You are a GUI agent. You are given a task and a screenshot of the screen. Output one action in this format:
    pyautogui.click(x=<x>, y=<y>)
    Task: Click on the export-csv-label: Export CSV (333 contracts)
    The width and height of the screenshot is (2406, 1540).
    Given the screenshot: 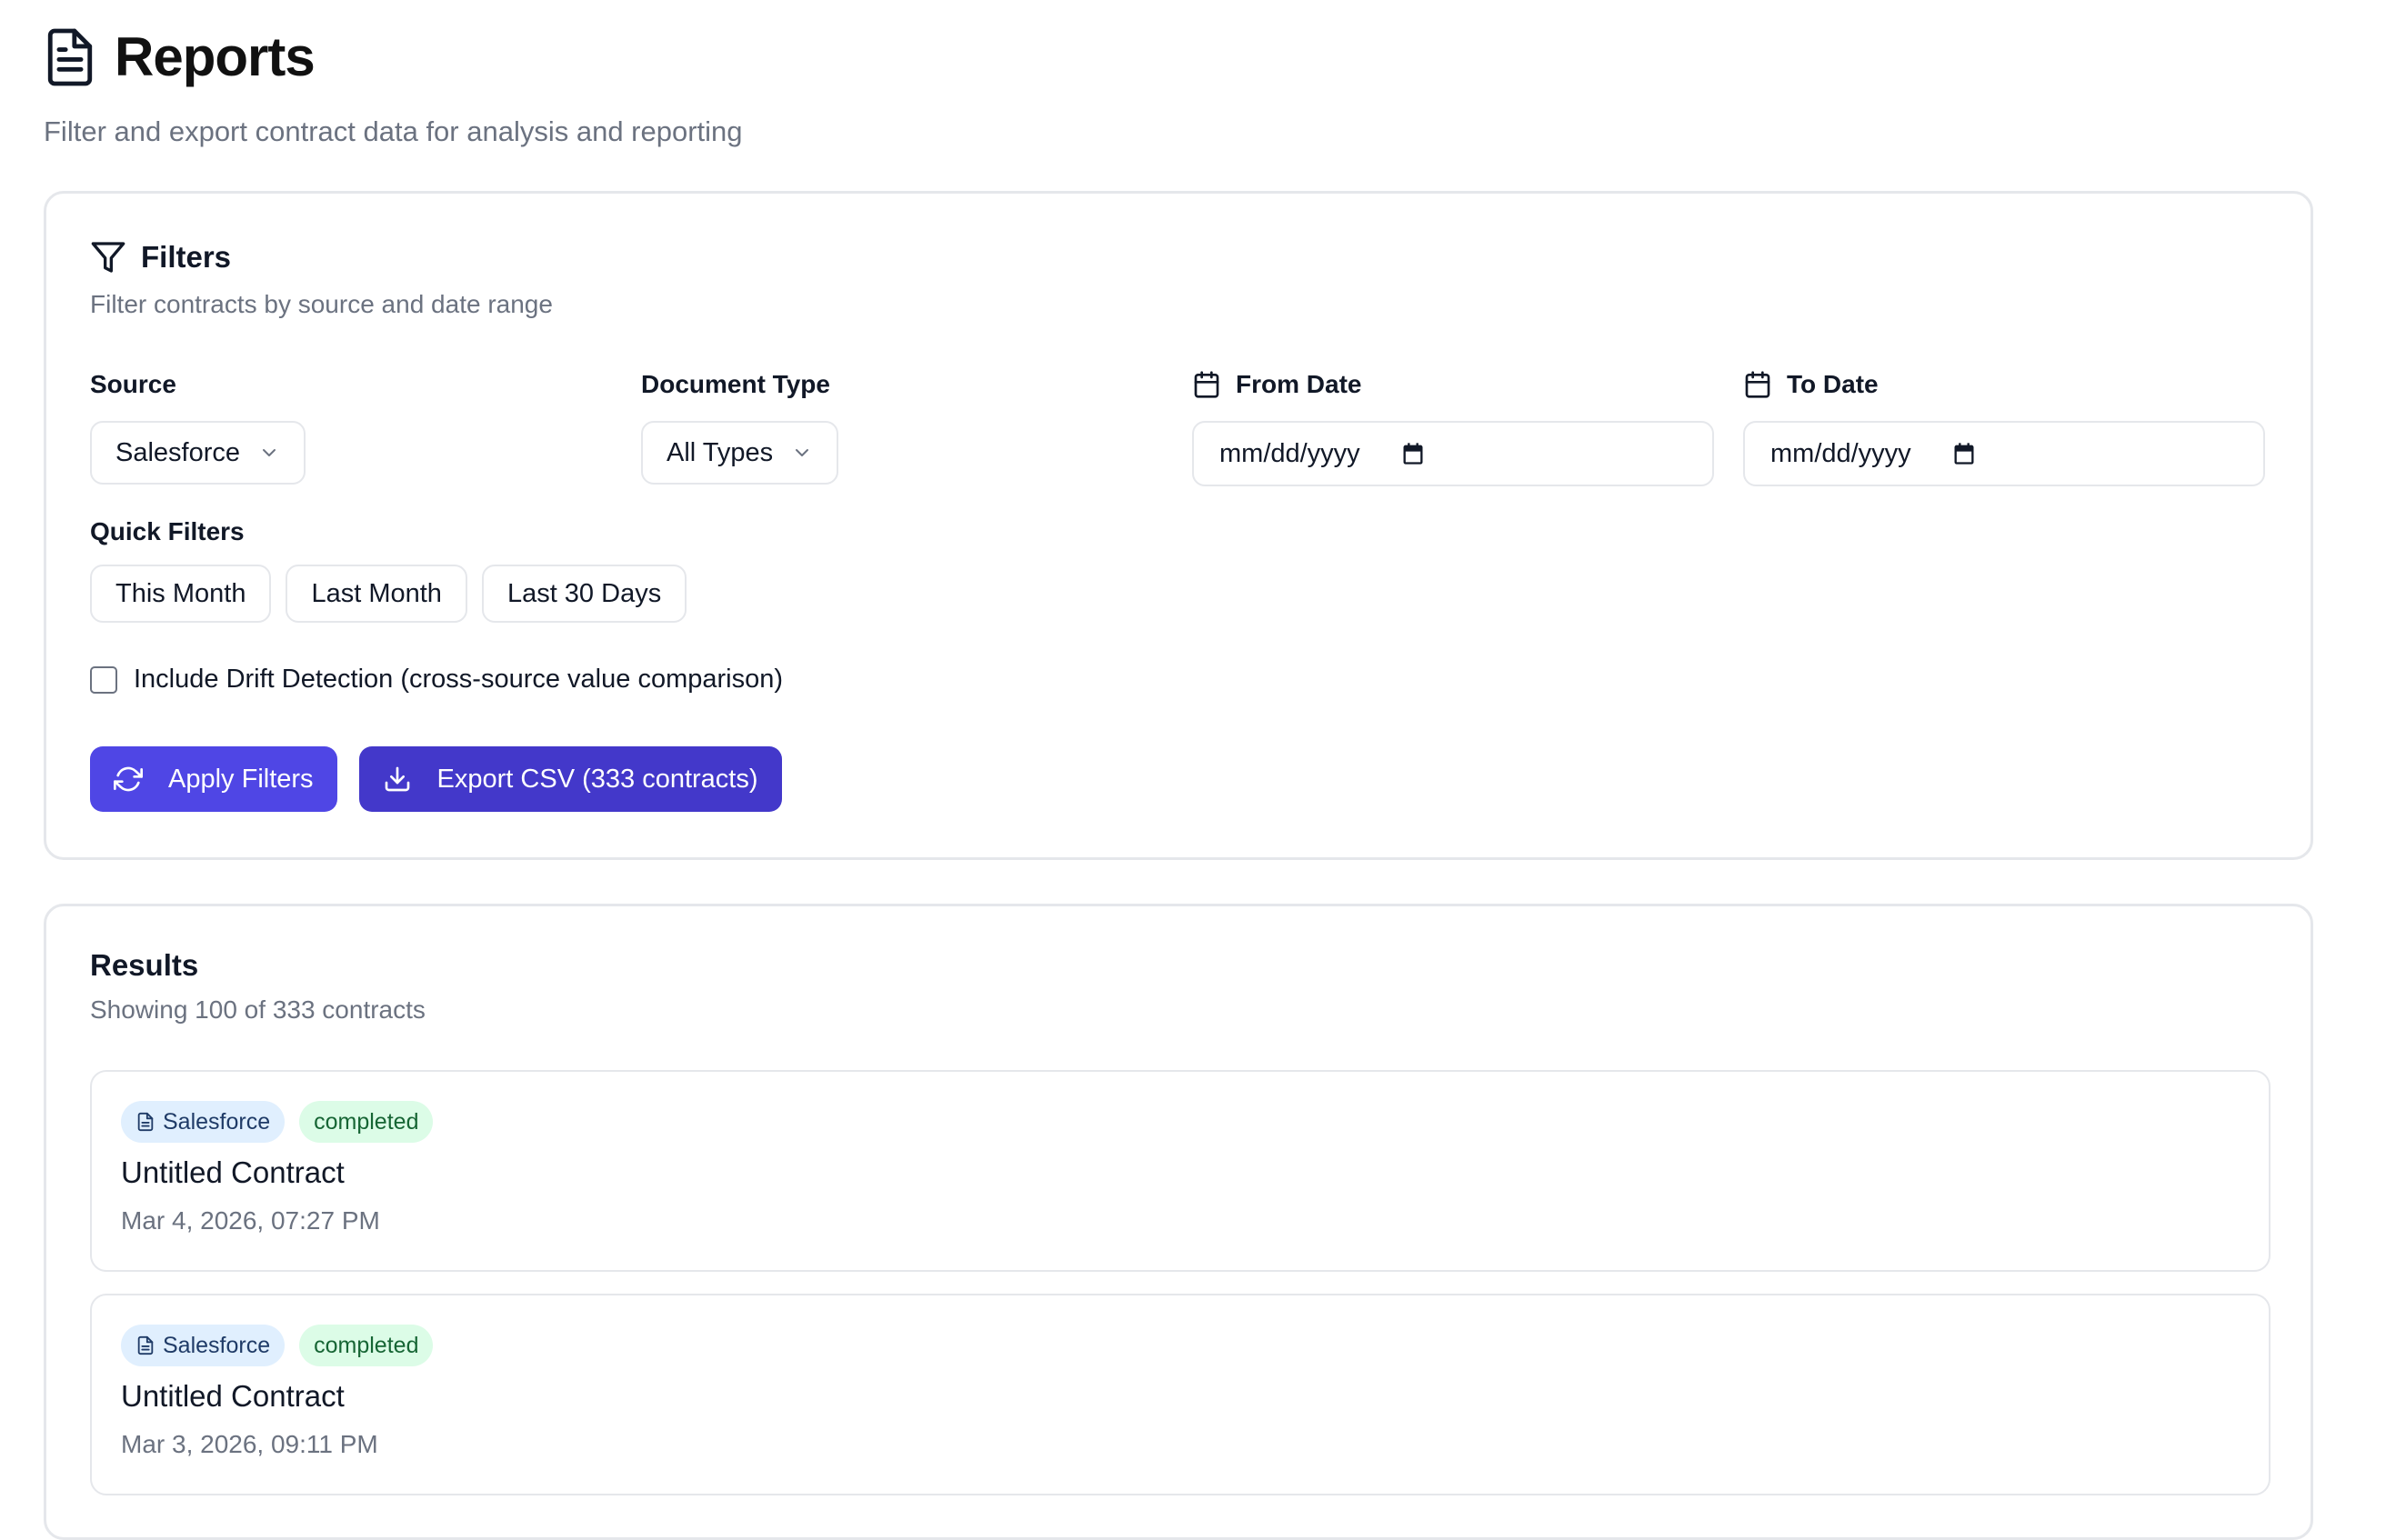 What is the action you would take?
    pyautogui.click(x=597, y=779)
    